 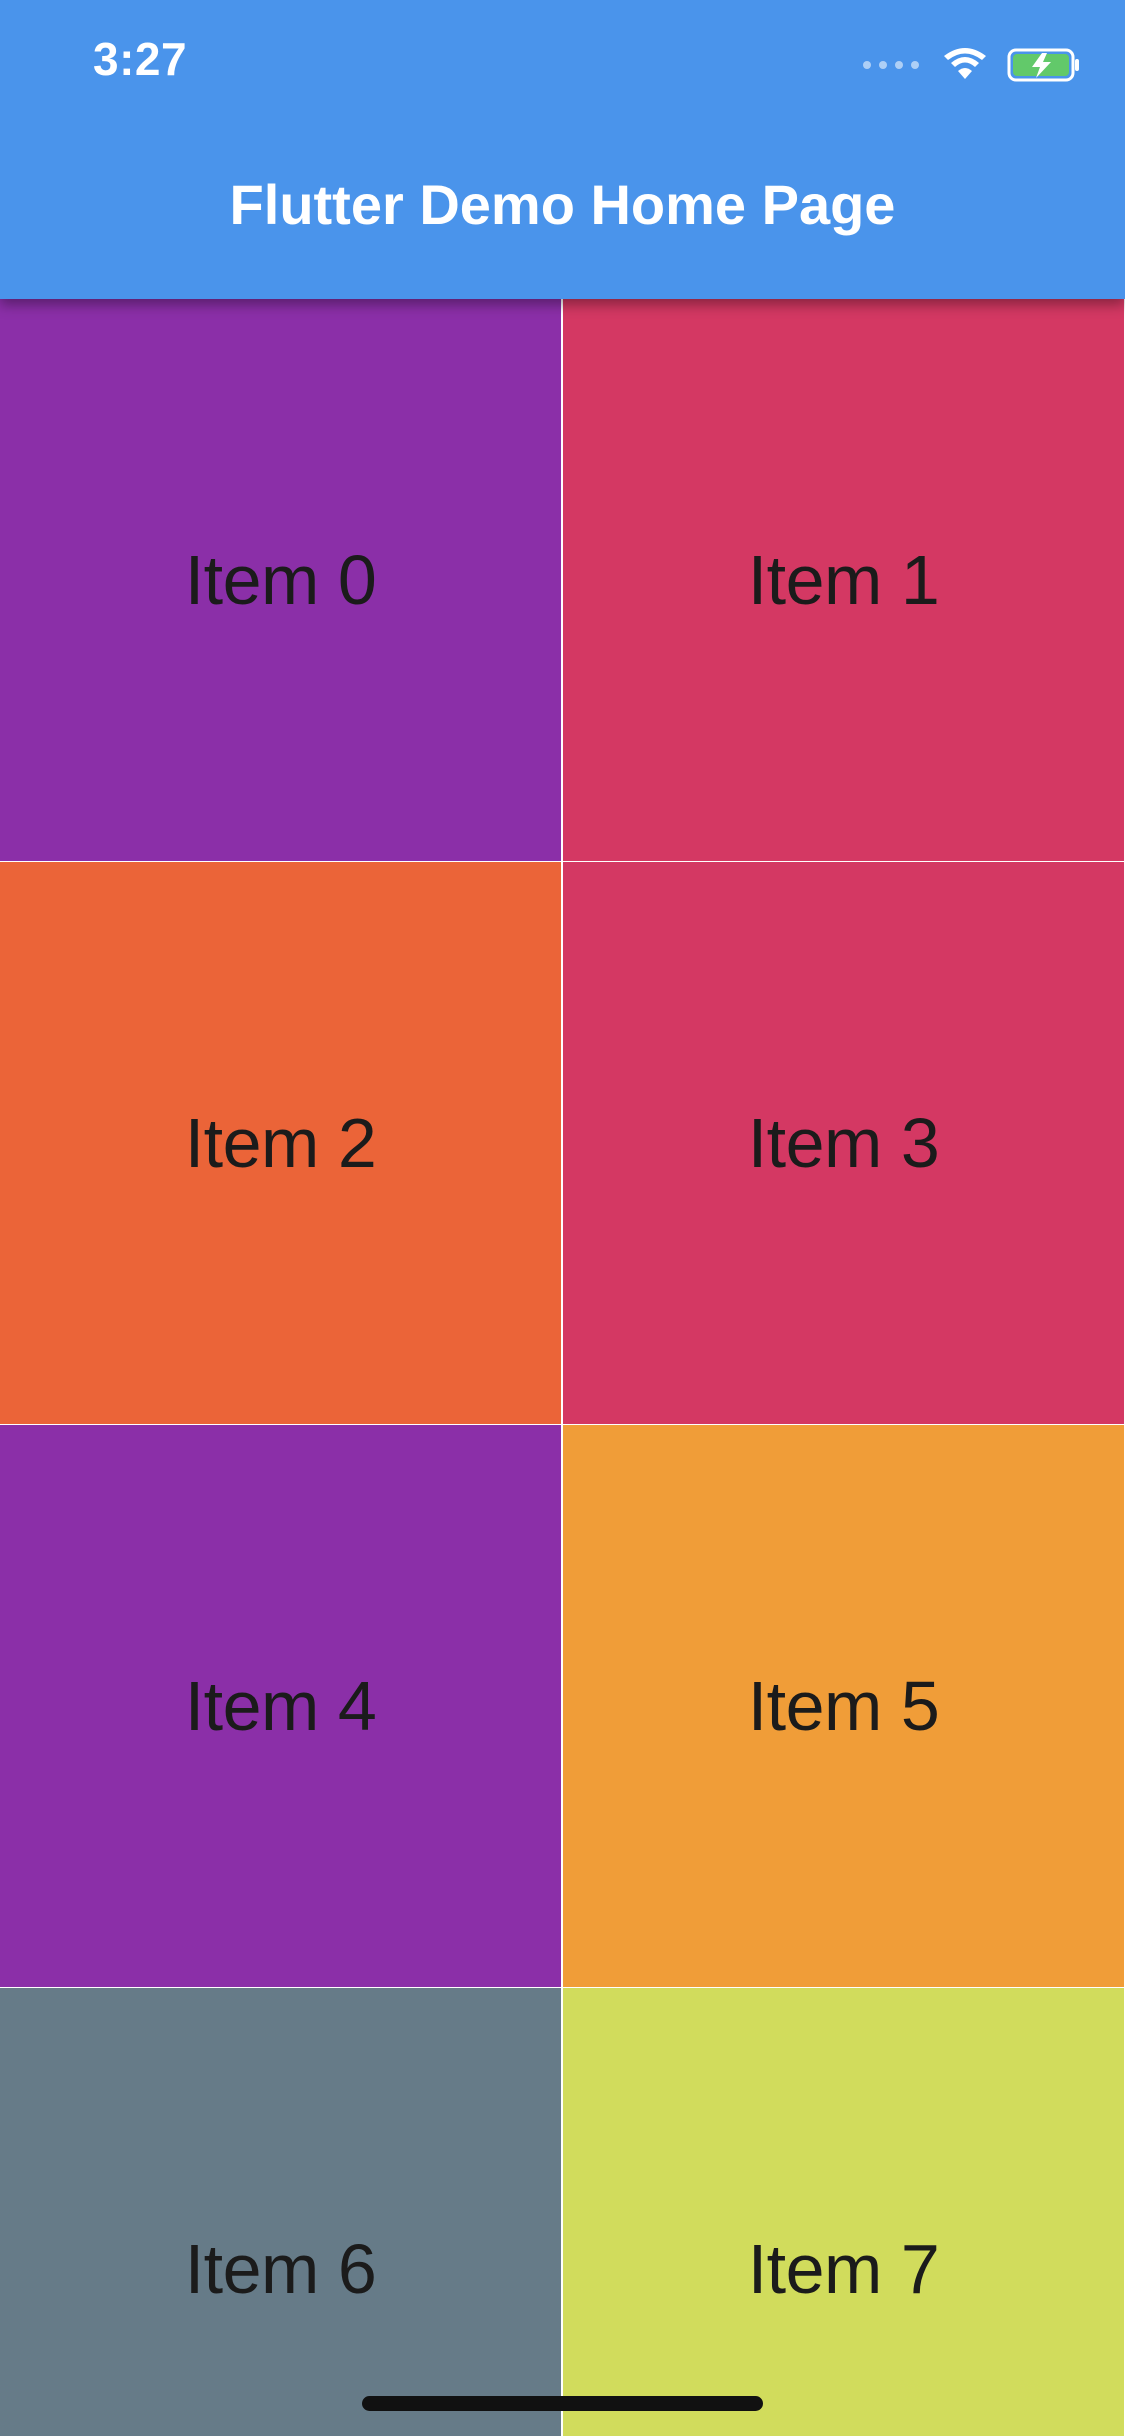 I want to click on grid-item-5: Item 5, so click(x=843, y=1706).